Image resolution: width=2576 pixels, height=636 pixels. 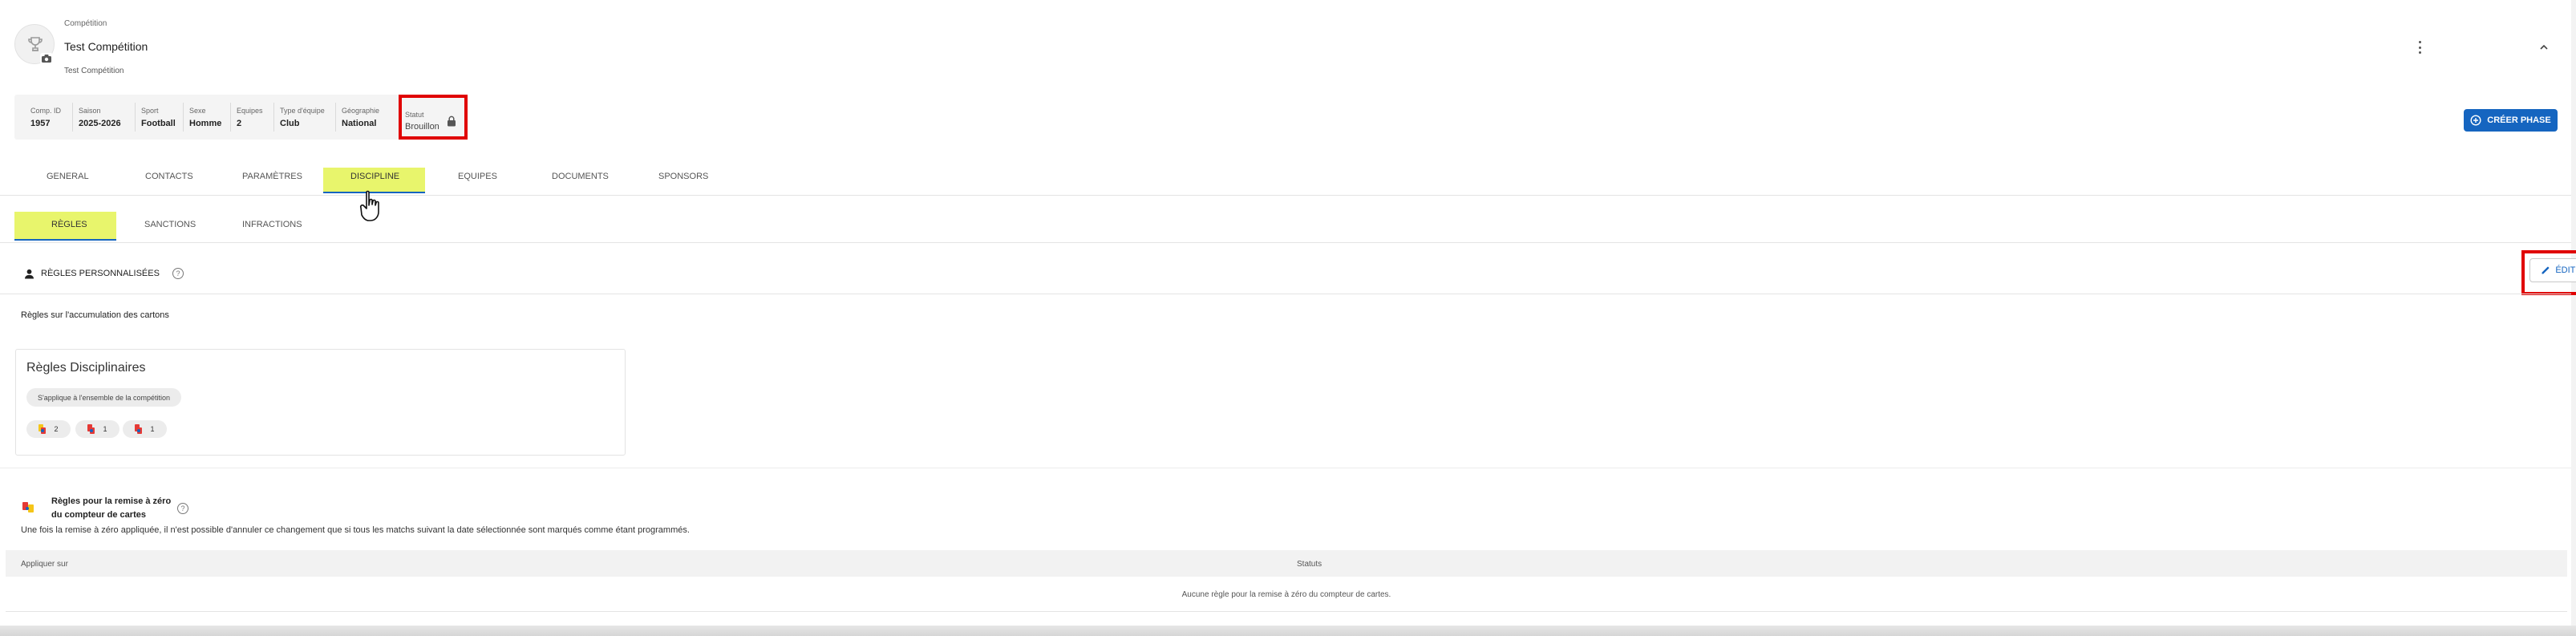 I want to click on disciplinary-rules-title: Règles Disciplinaires, so click(x=86, y=368).